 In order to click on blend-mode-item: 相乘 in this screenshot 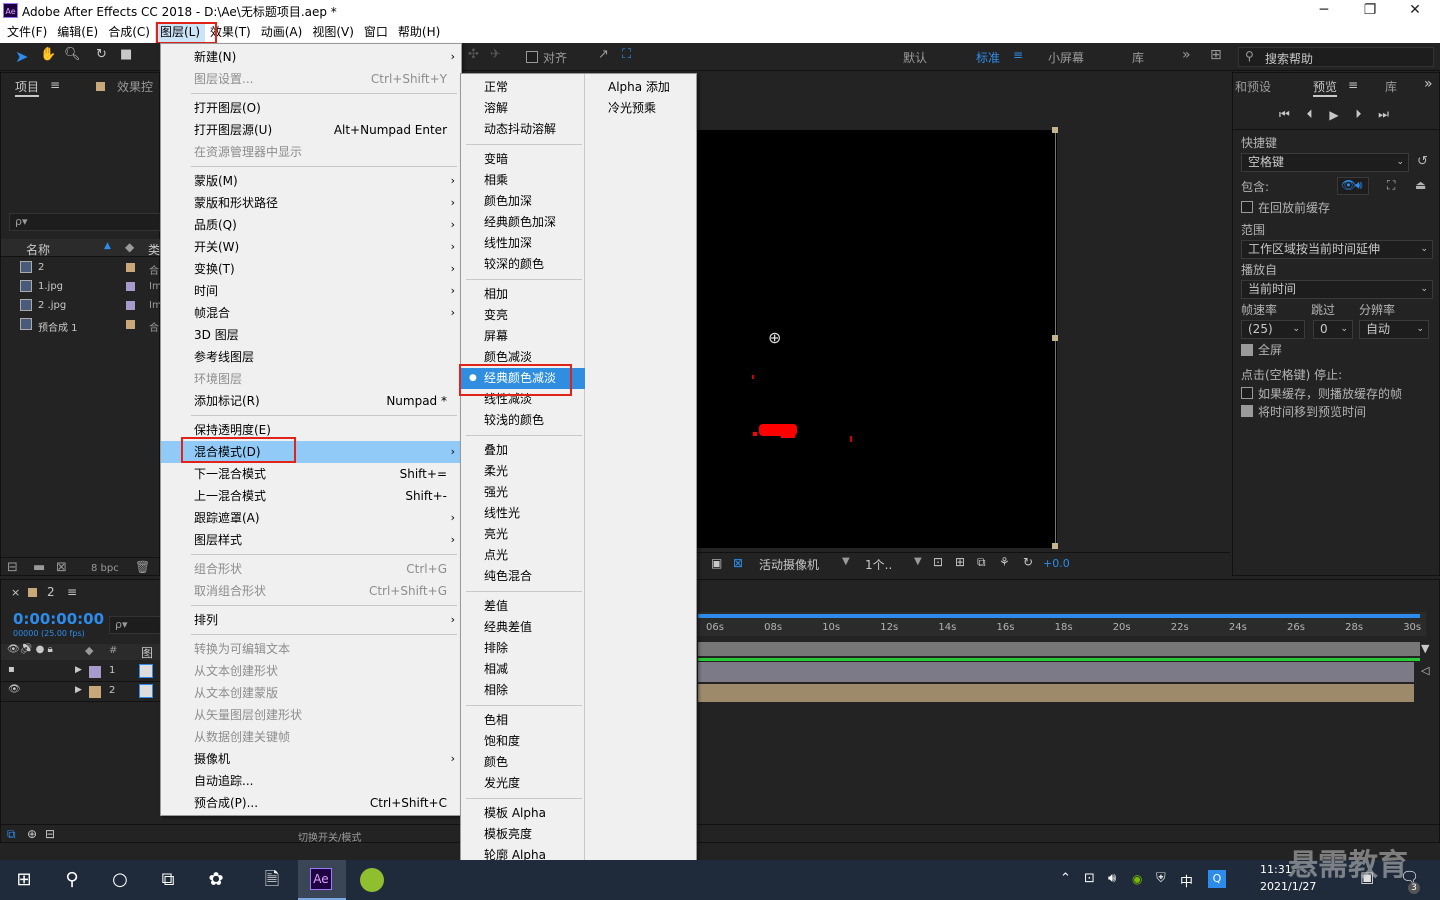, I will do `click(523, 180)`.